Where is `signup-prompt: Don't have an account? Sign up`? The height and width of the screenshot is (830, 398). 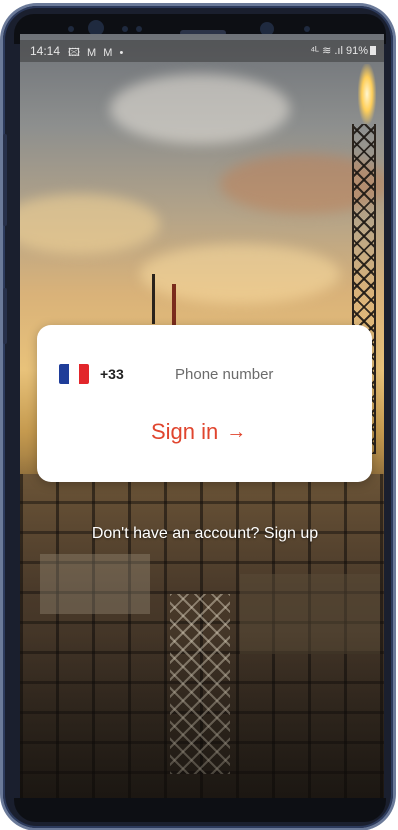 signup-prompt: Don't have an account? Sign up is located at coordinates (199, 534).